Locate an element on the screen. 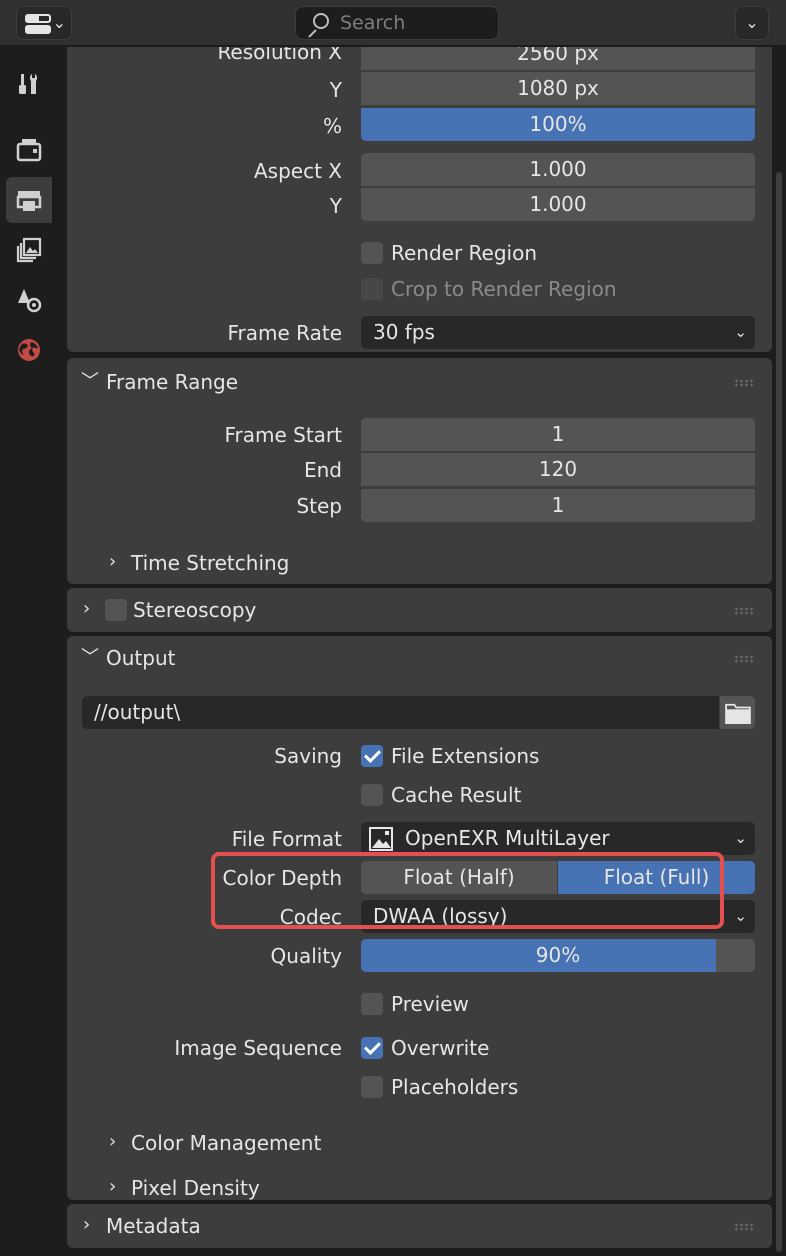  output-title: Output is located at coordinates (140, 658).